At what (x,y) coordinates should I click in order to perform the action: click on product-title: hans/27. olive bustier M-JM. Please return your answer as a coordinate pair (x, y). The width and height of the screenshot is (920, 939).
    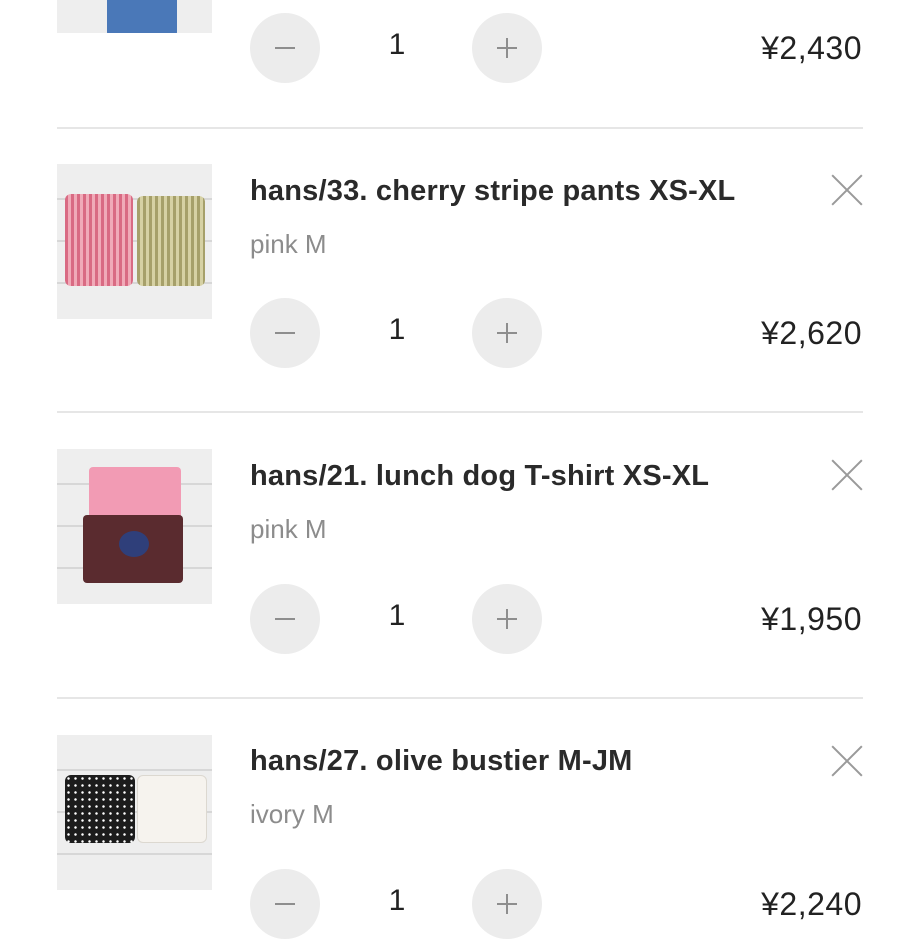
    Looking at the image, I should click on (441, 761).